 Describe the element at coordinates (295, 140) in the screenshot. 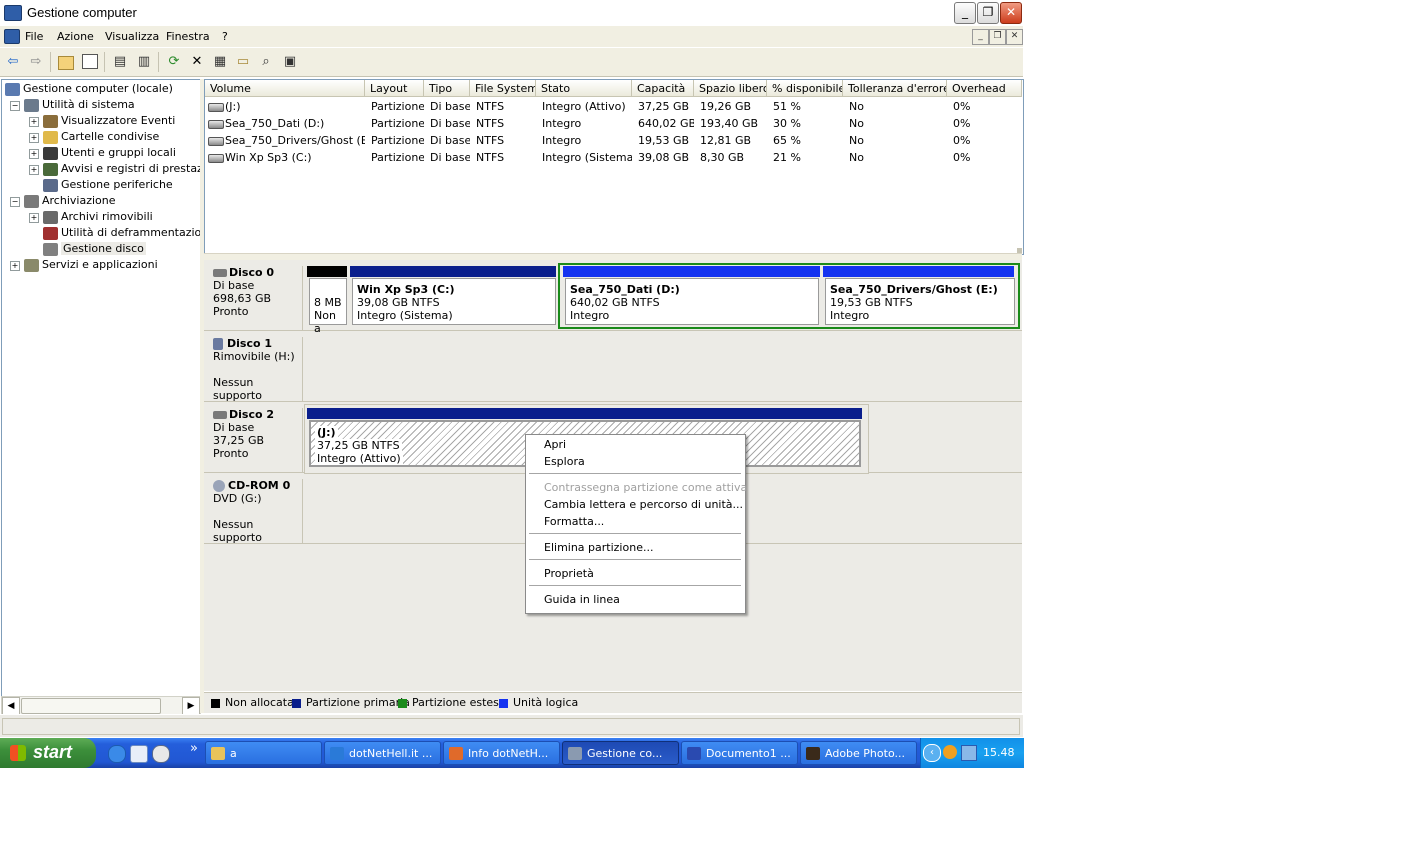

I see `volume-name-cell: Sea_750_Drivers/Ghost (E:)` at that location.